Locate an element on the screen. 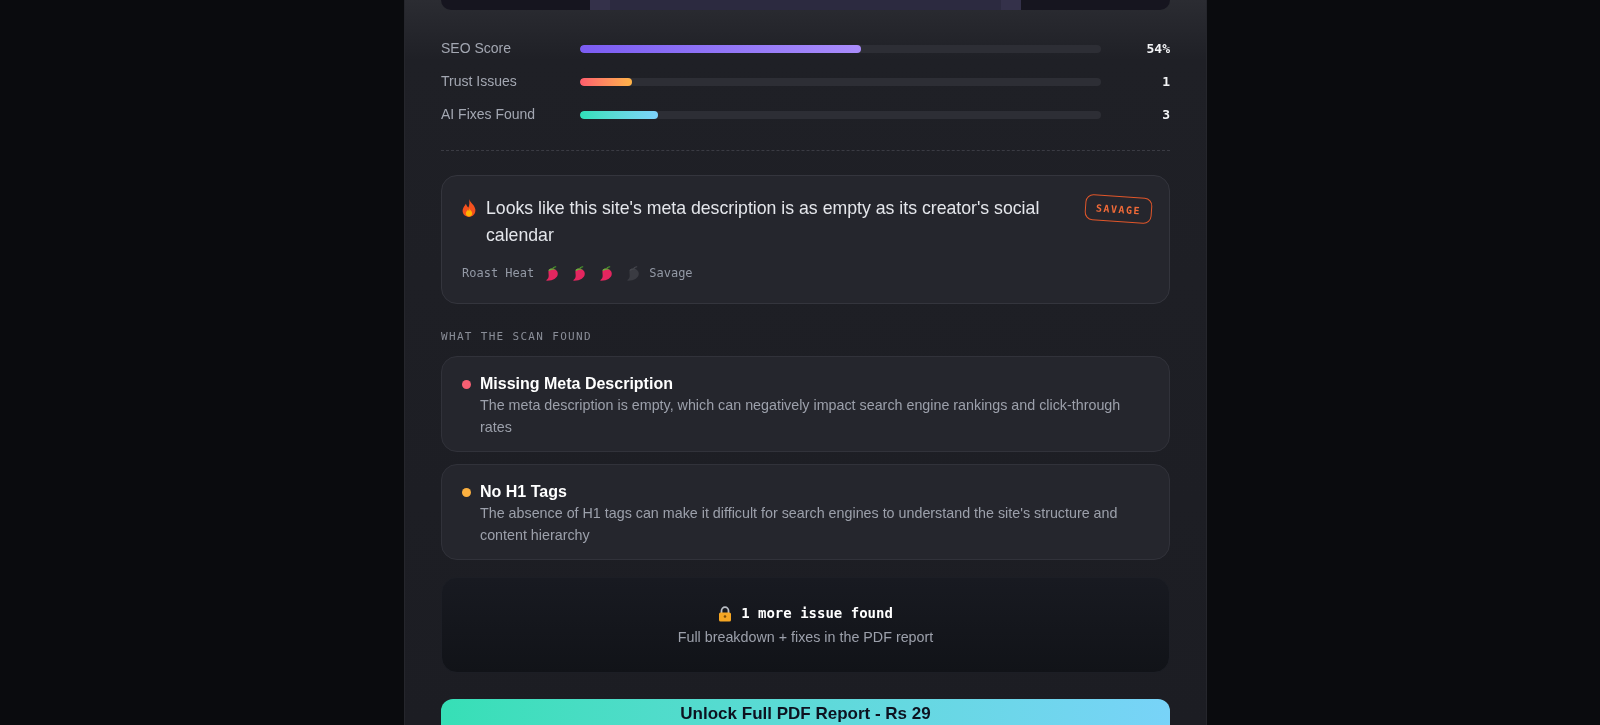 The image size is (1600, 725). issue-description: The absence of H1 tags can make it difficult for search engines to understand the site's structure and content hierarchy is located at coordinates (799, 524).